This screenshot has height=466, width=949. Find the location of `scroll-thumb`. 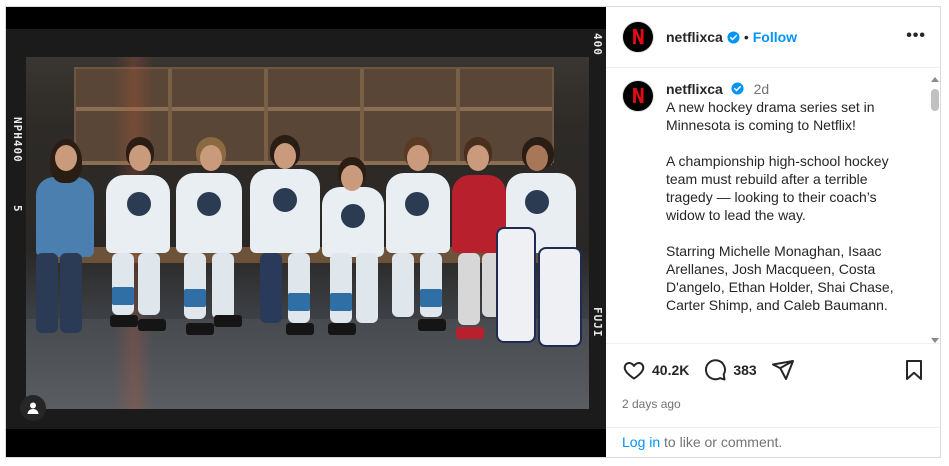

scroll-thumb is located at coordinates (935, 100).